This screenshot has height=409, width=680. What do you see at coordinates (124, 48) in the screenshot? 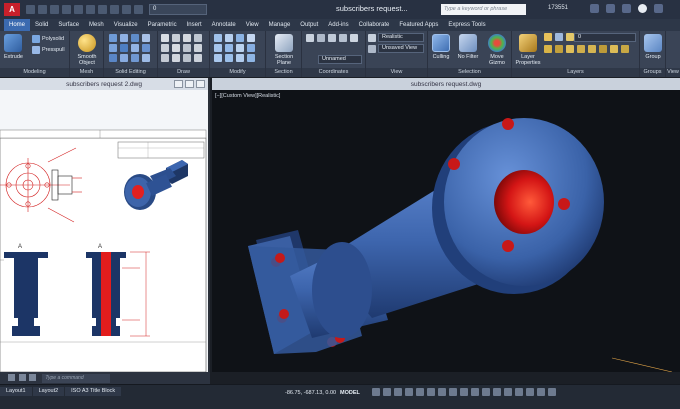
I see `thicken-icon` at bounding box center [124, 48].